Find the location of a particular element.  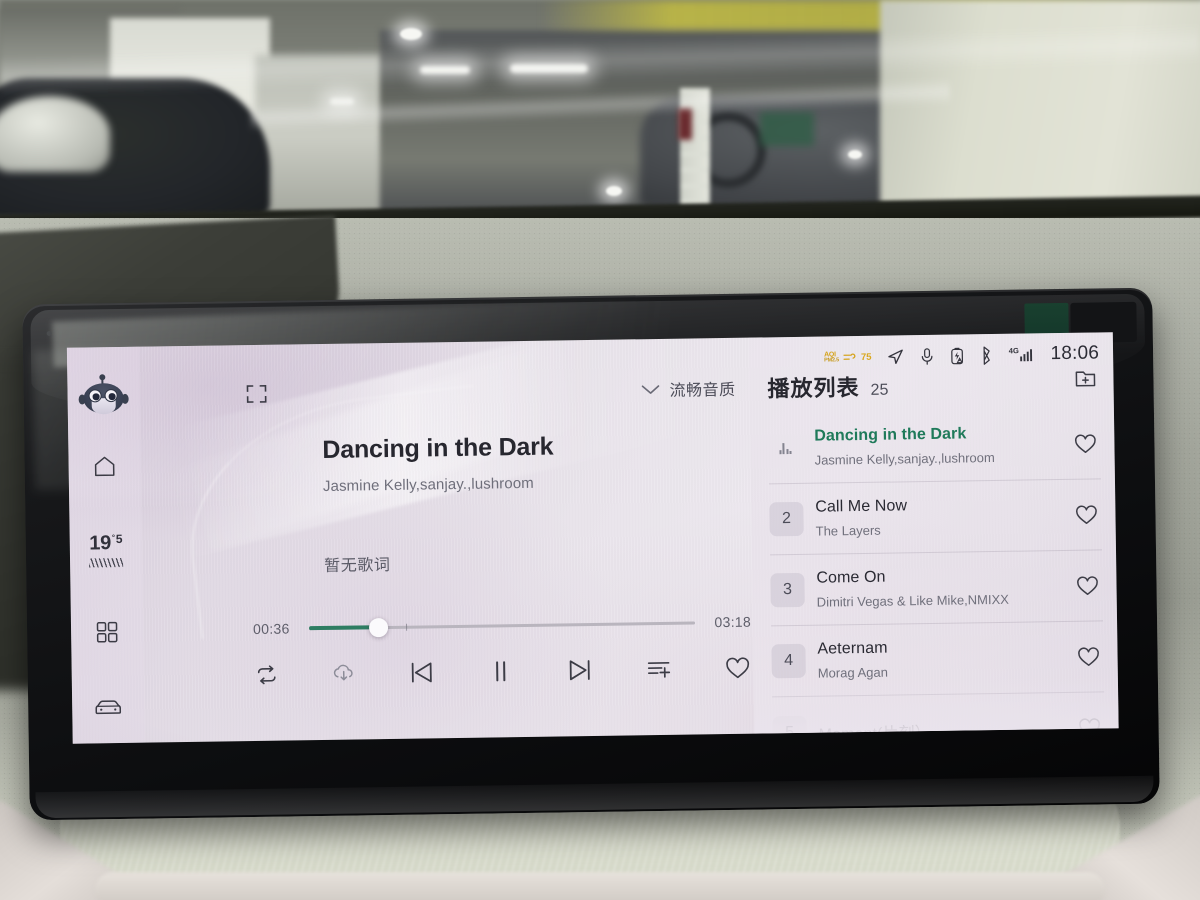

track-name: Call Me Now is located at coordinates (861, 506).